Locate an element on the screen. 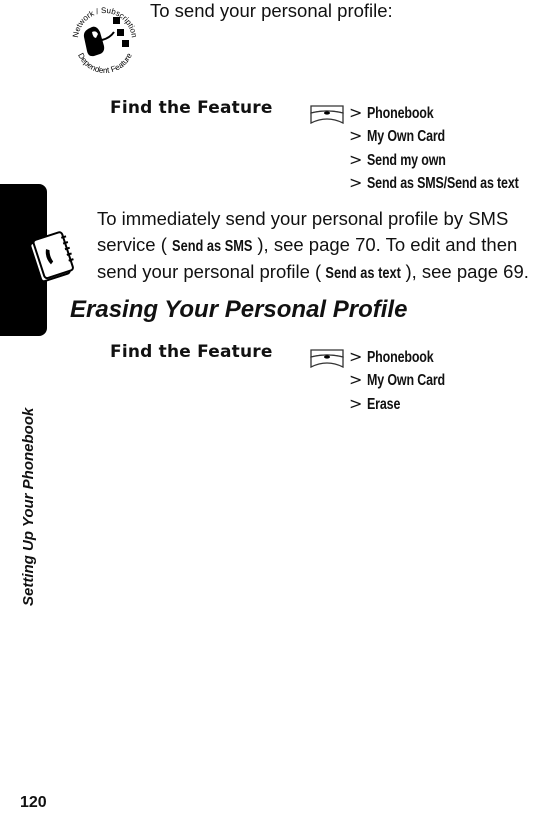 The image size is (546, 815). path-step: > Send as SMS/Send as text is located at coordinates (447, 182).